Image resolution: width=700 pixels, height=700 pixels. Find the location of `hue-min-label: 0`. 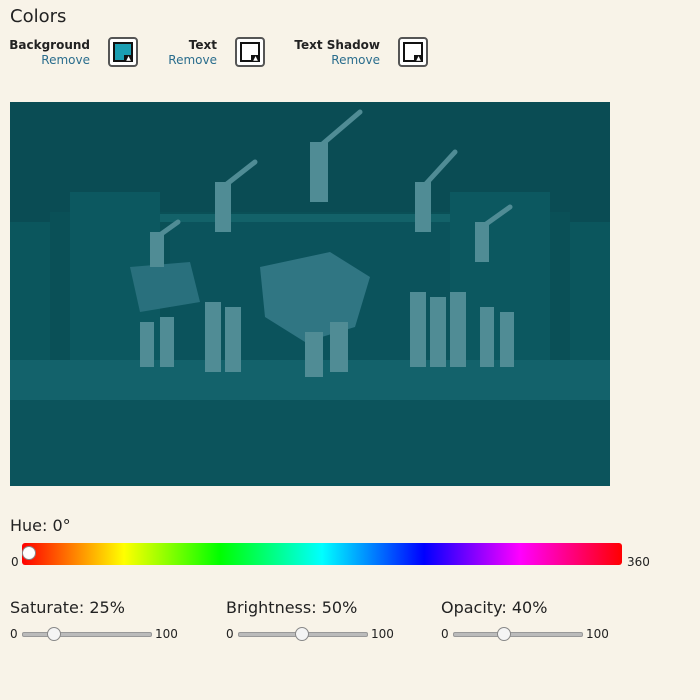

hue-min-label: 0 is located at coordinates (15, 562).